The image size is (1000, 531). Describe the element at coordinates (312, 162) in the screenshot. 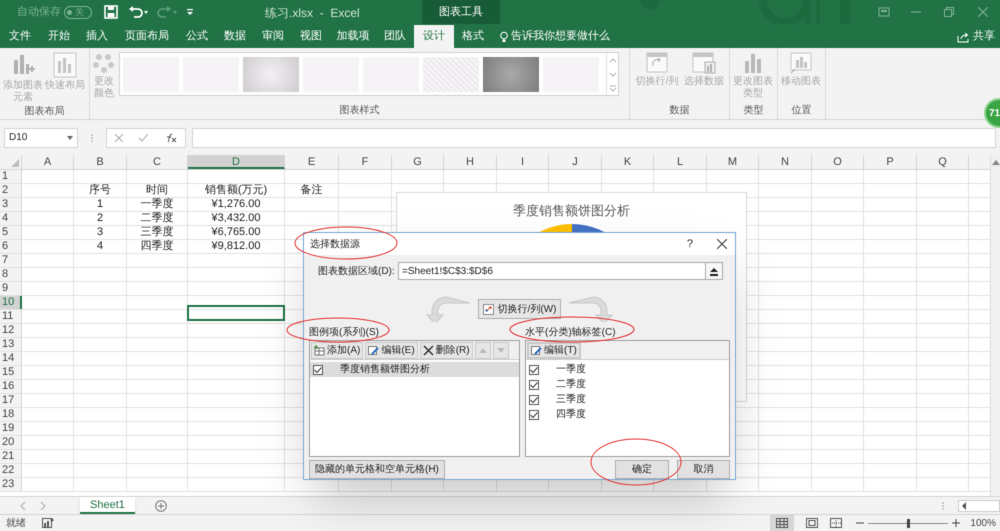

I see `column-header: E` at that location.